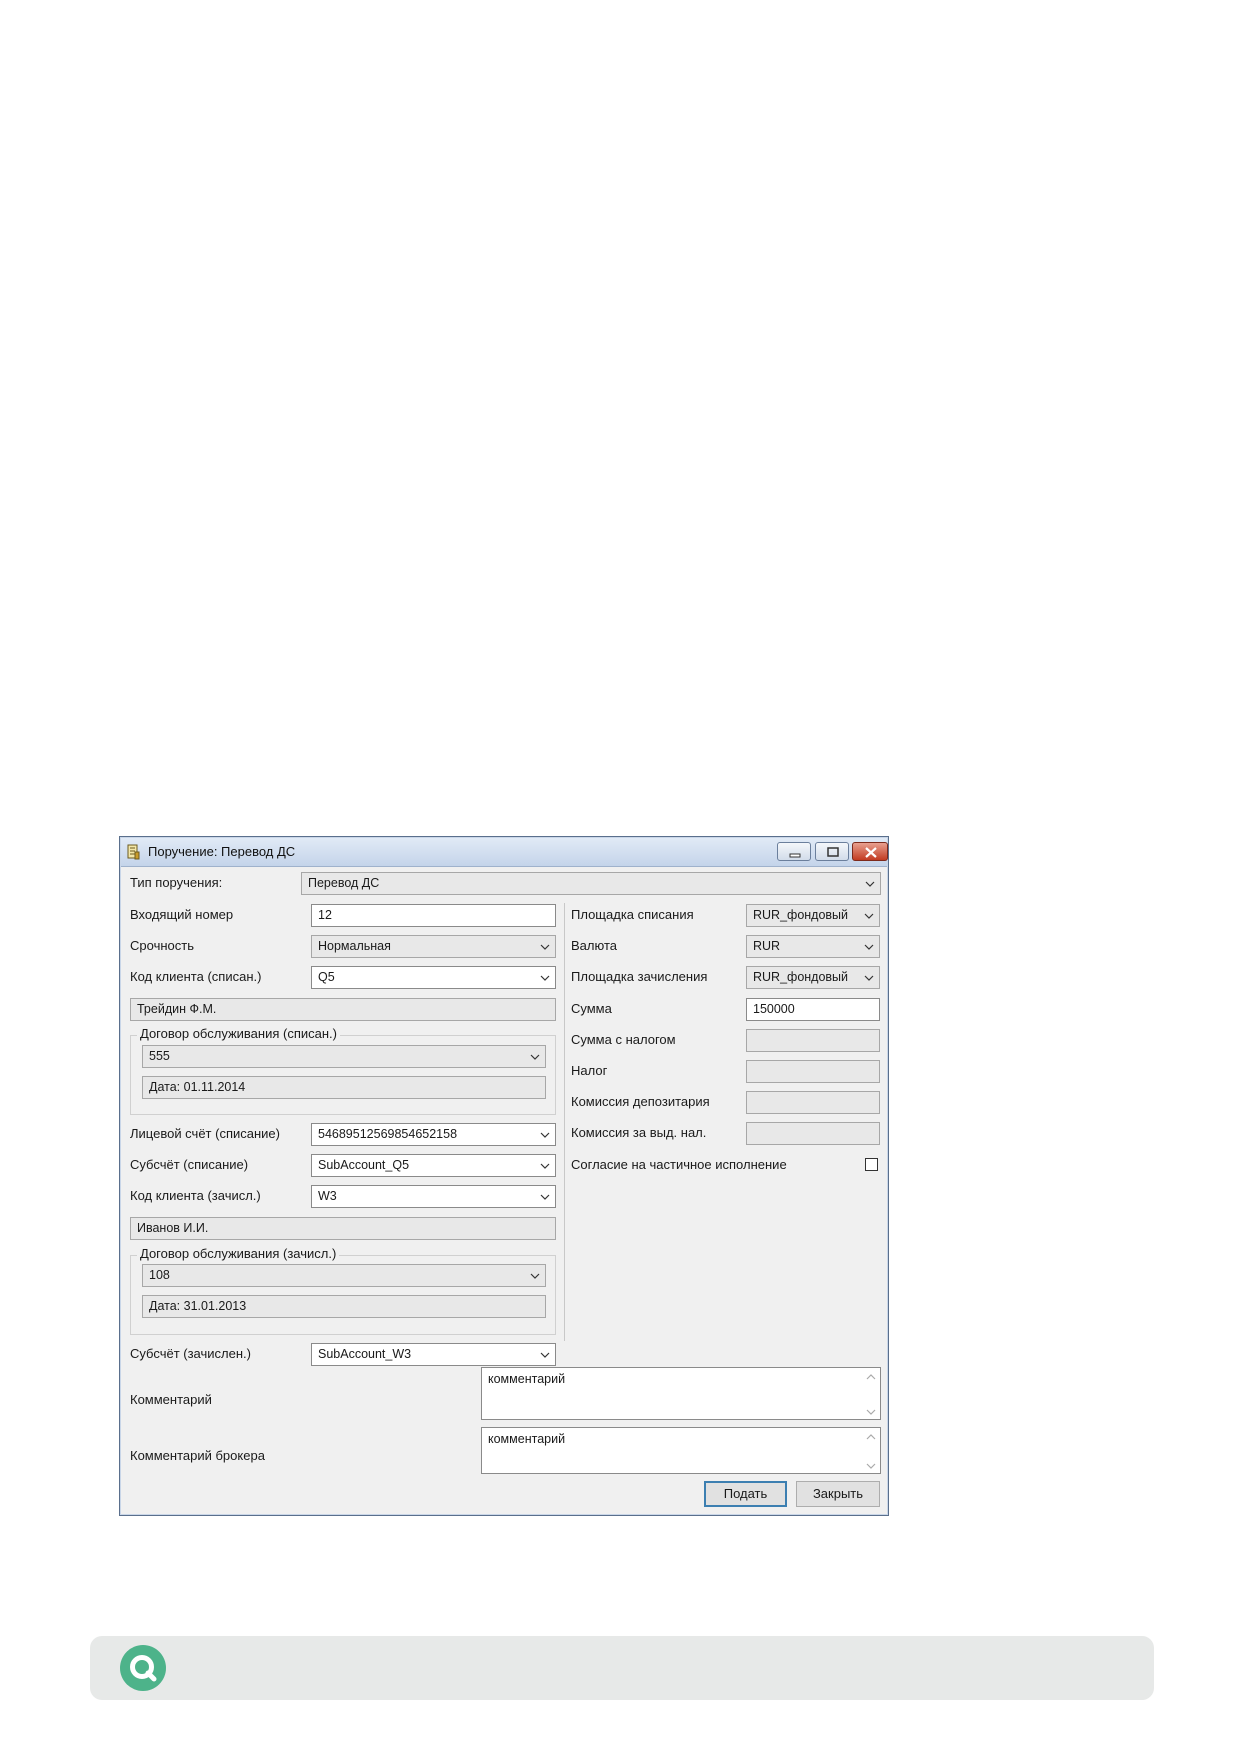  Describe the element at coordinates (388, 1134) in the screenshot. I see `account-debit-value: 54689512569854652158` at that location.